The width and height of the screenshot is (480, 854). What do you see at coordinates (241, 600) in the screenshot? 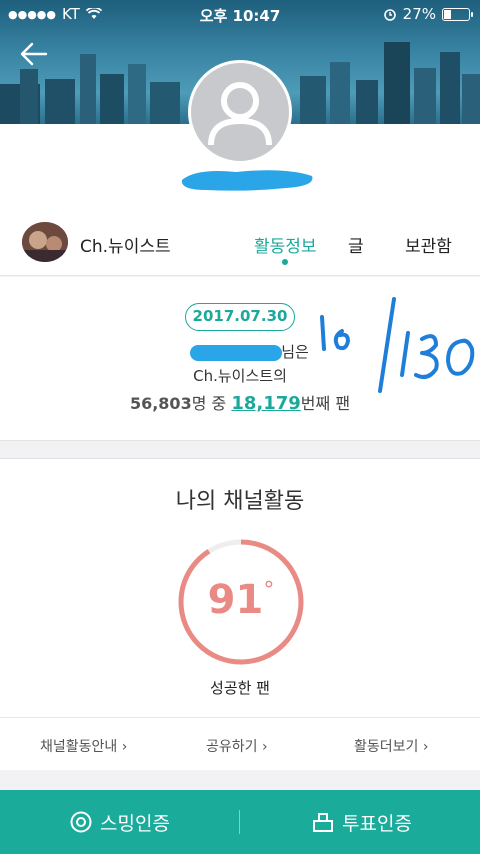
I see `activity-score: 91°` at bounding box center [241, 600].